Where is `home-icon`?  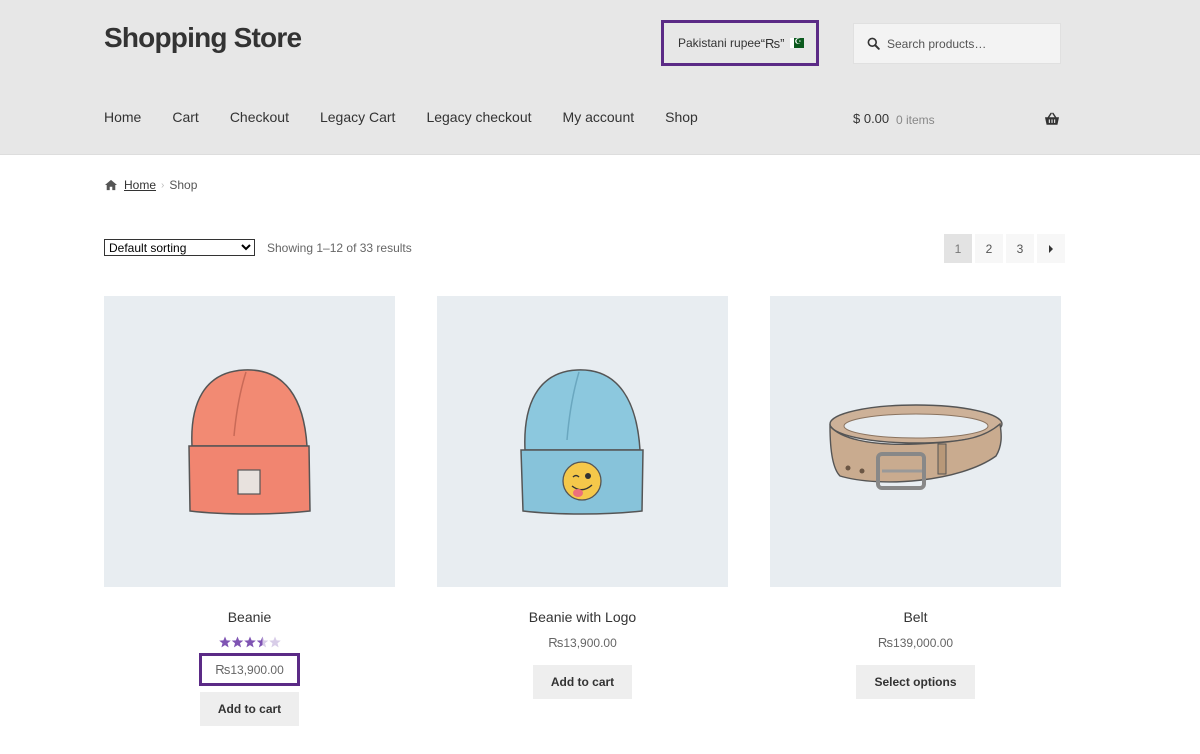
home-icon is located at coordinates (111, 185).